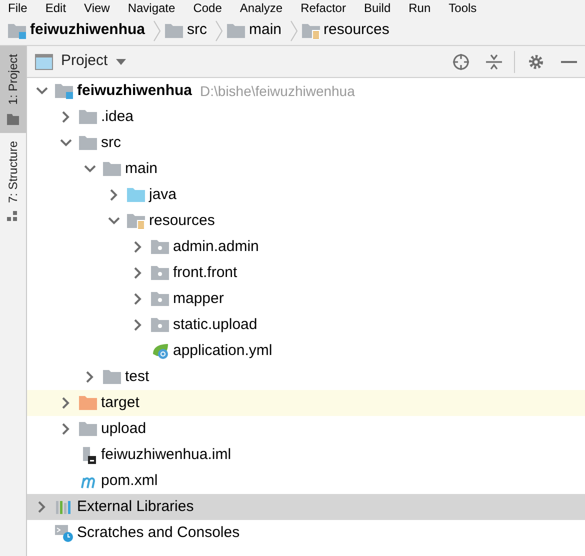 The width and height of the screenshot is (585, 556). I want to click on tree-item-label: main, so click(141, 168).